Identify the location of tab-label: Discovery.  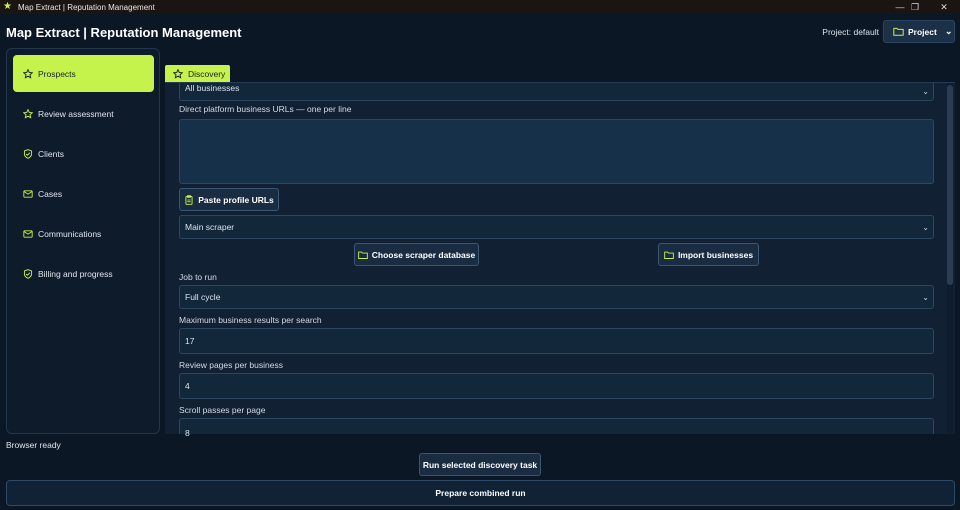
(207, 73).